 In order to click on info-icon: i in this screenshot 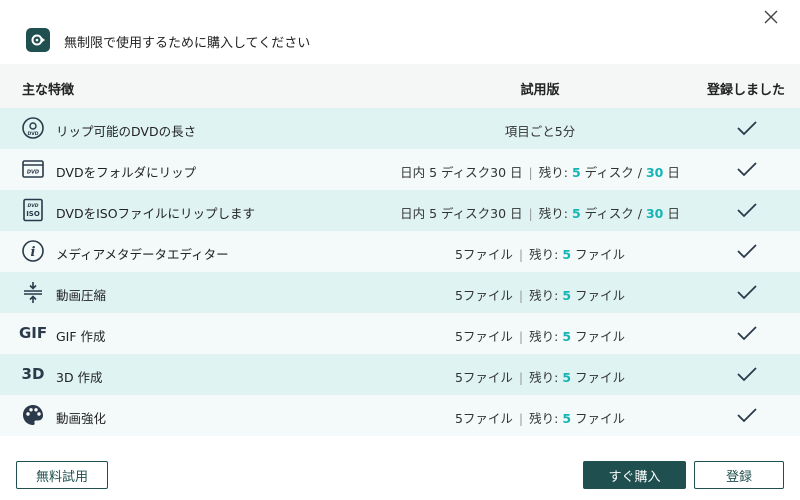, I will do `click(33, 251)`.